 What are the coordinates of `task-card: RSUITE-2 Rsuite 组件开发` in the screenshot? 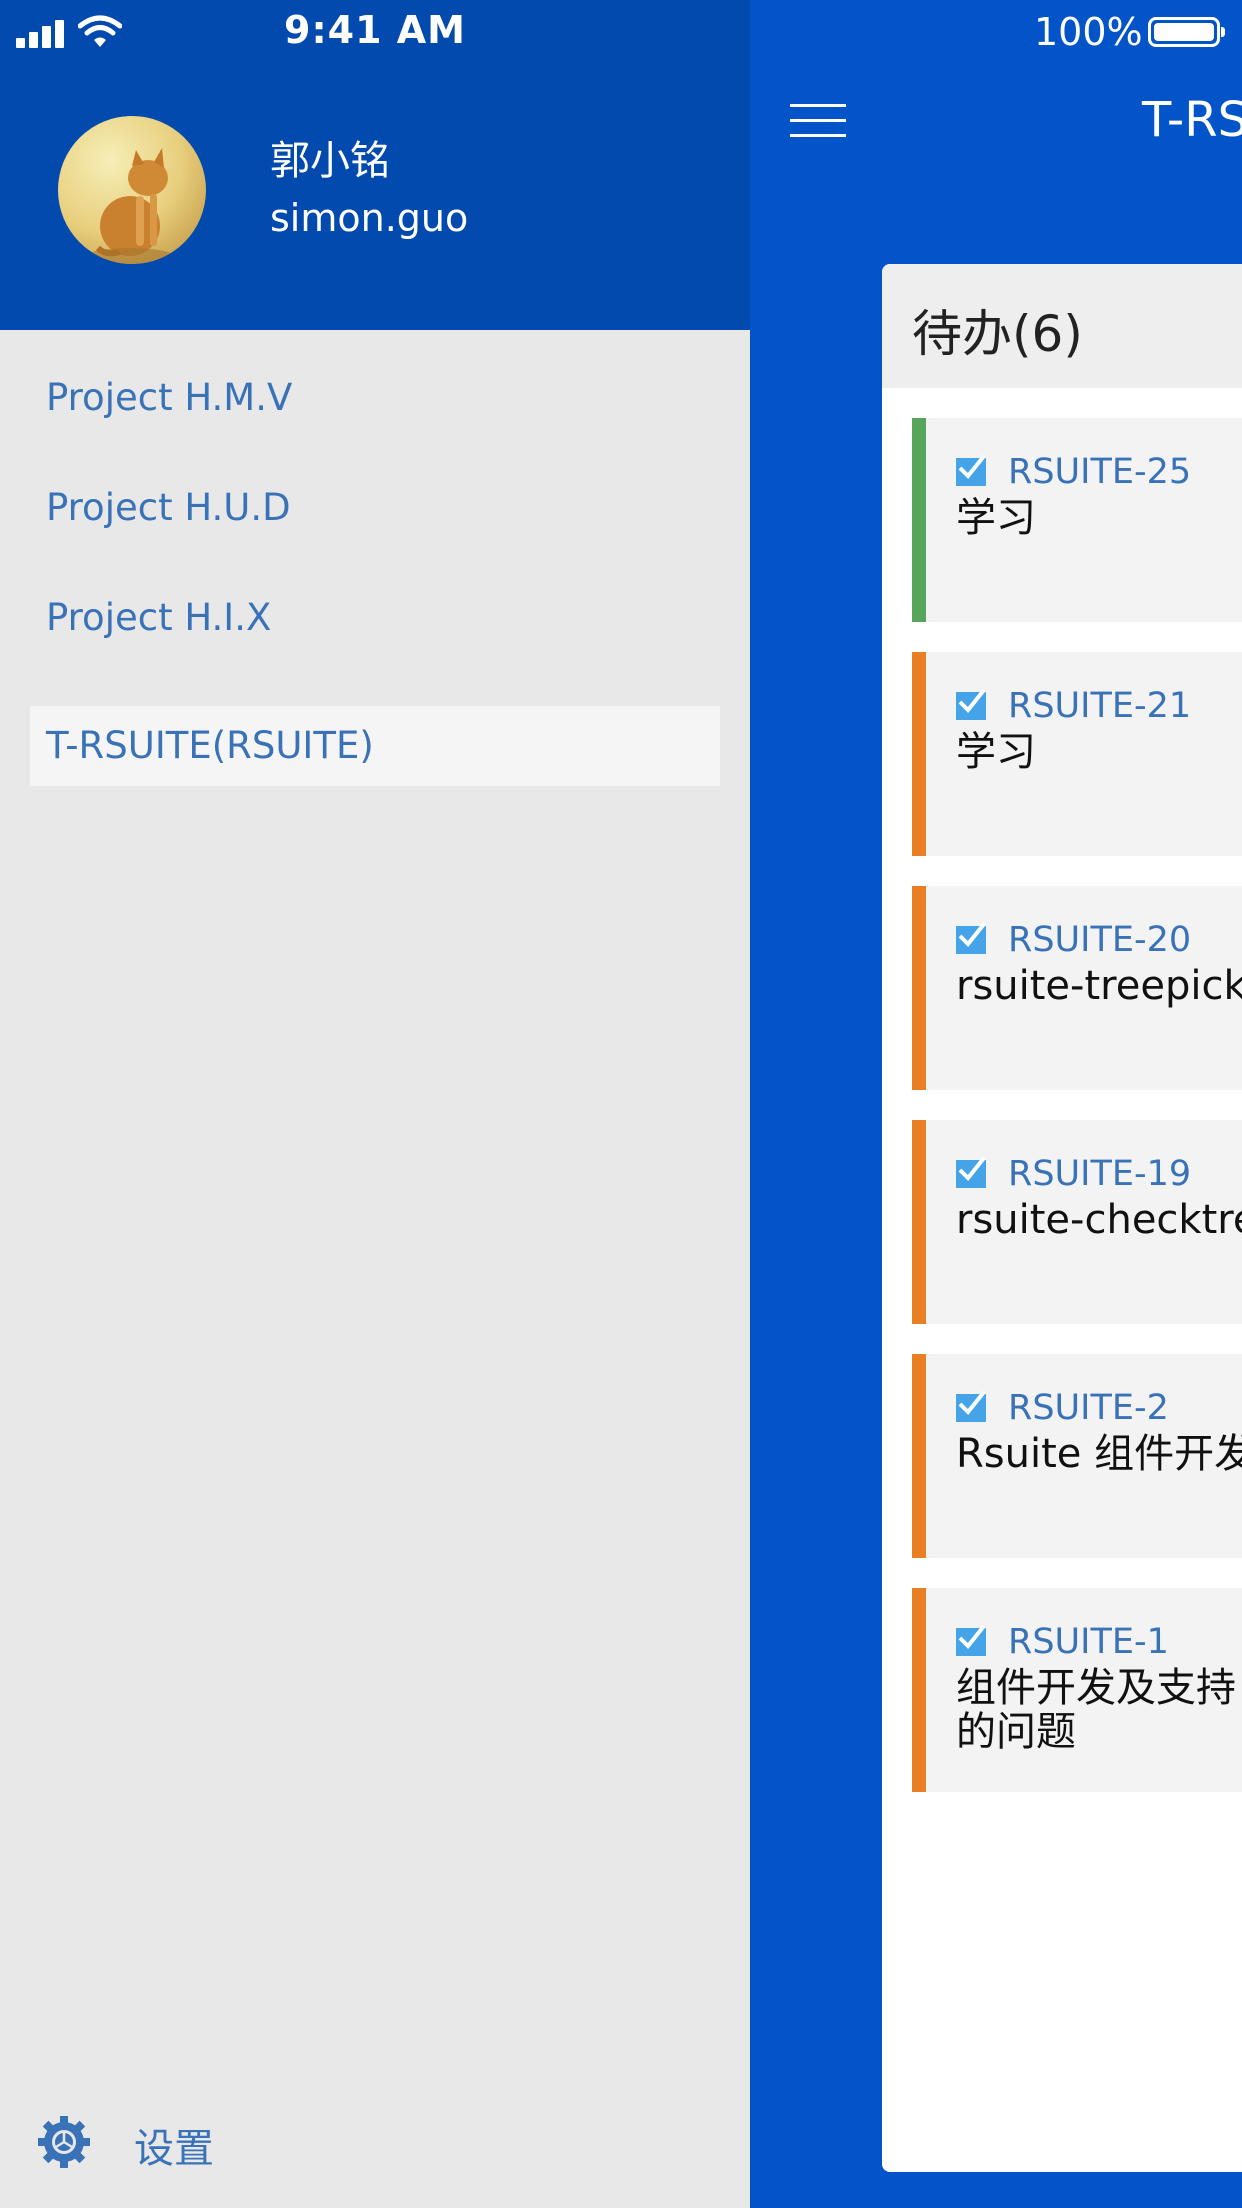 It's located at (1077, 1456).